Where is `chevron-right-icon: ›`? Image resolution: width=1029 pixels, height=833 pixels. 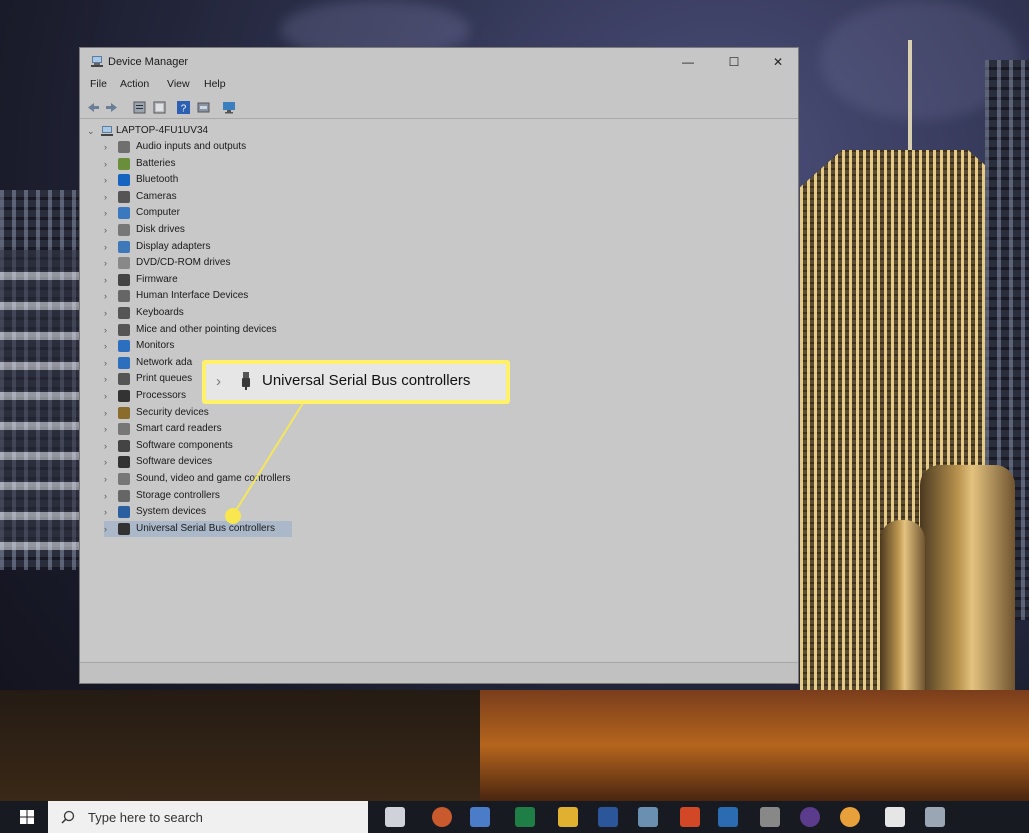
chevron-right-icon: › is located at coordinates (218, 381).